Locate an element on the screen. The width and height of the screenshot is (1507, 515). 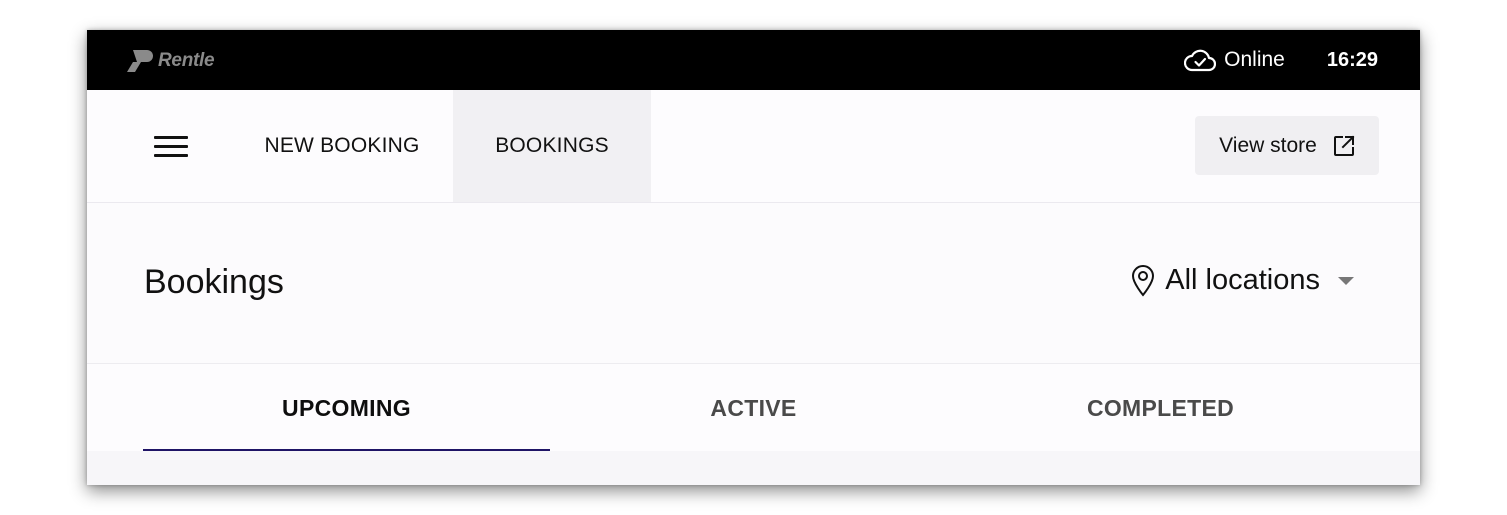
hamburger-menu-icon is located at coordinates (171, 147).